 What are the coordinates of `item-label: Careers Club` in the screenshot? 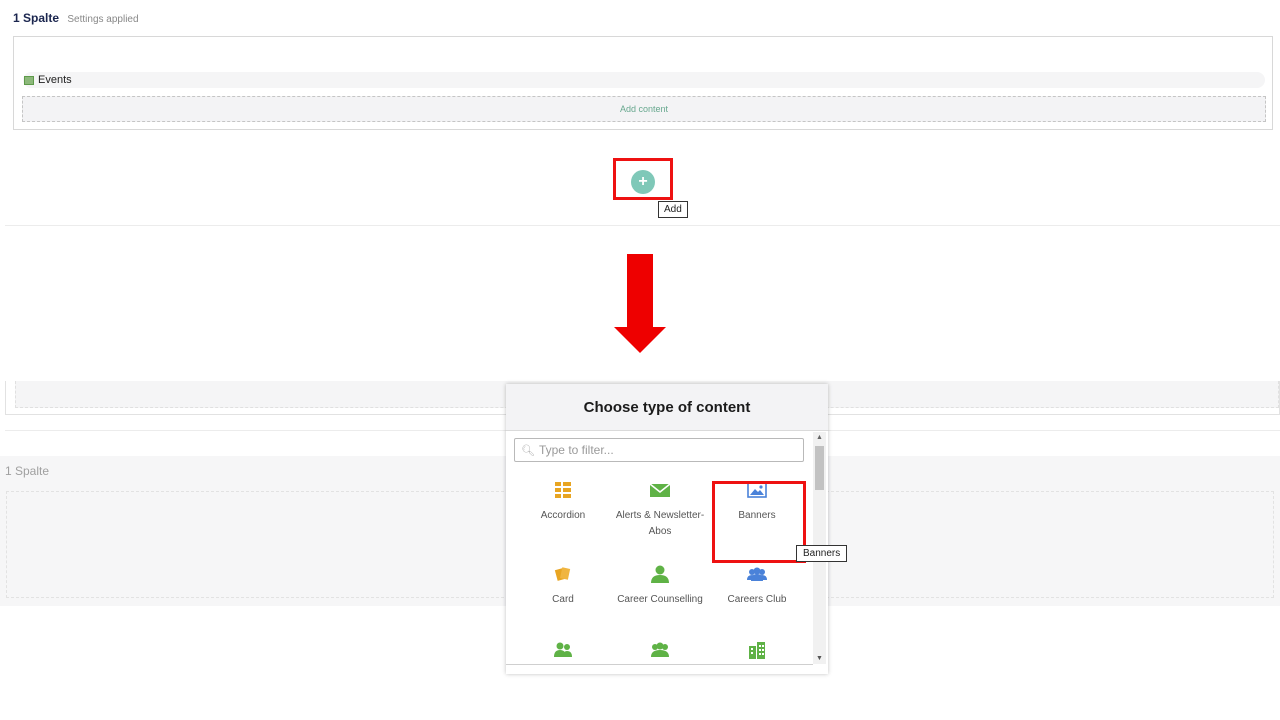 It's located at (757, 599).